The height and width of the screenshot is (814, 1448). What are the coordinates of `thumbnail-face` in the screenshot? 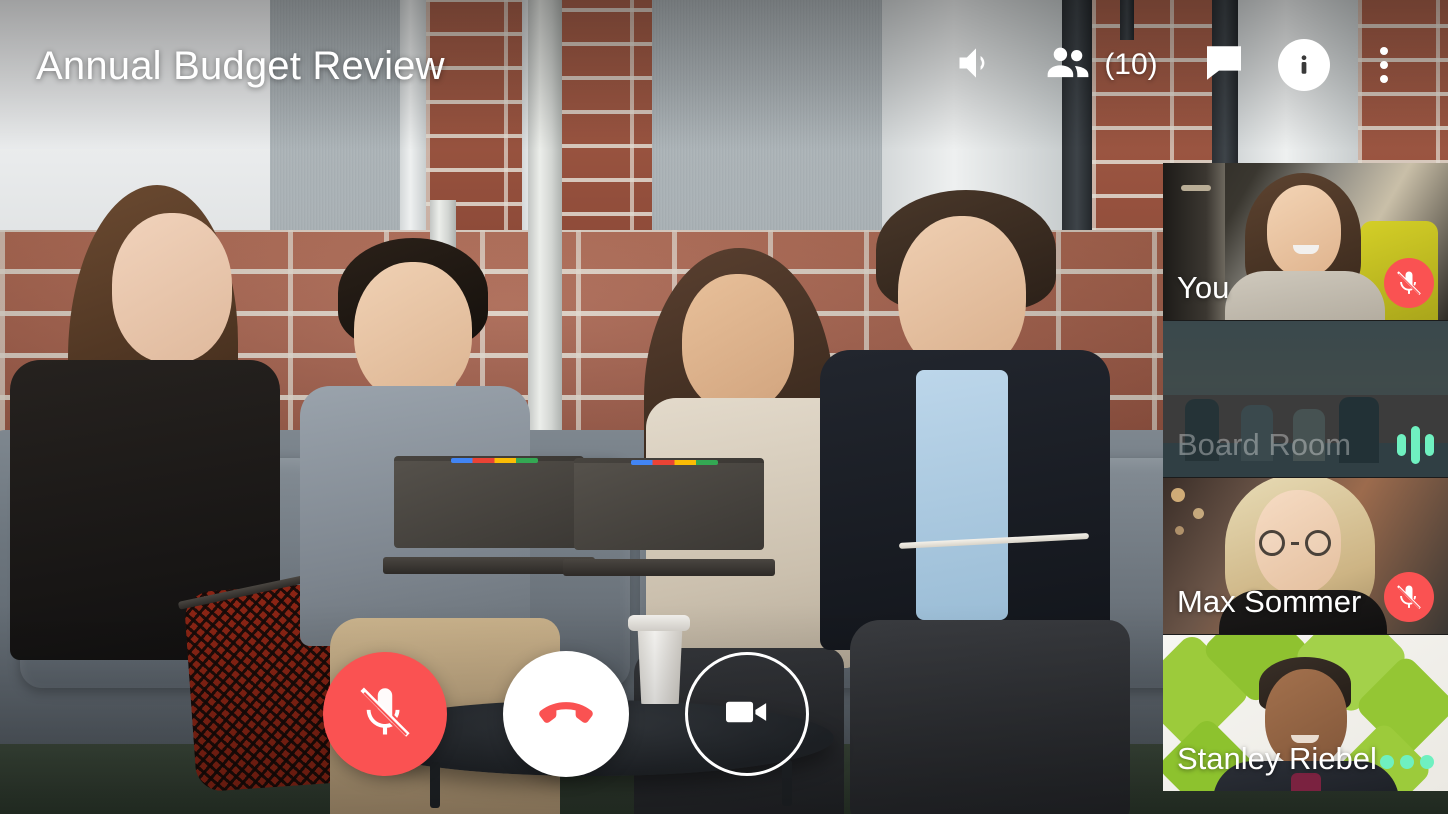 It's located at (1304, 231).